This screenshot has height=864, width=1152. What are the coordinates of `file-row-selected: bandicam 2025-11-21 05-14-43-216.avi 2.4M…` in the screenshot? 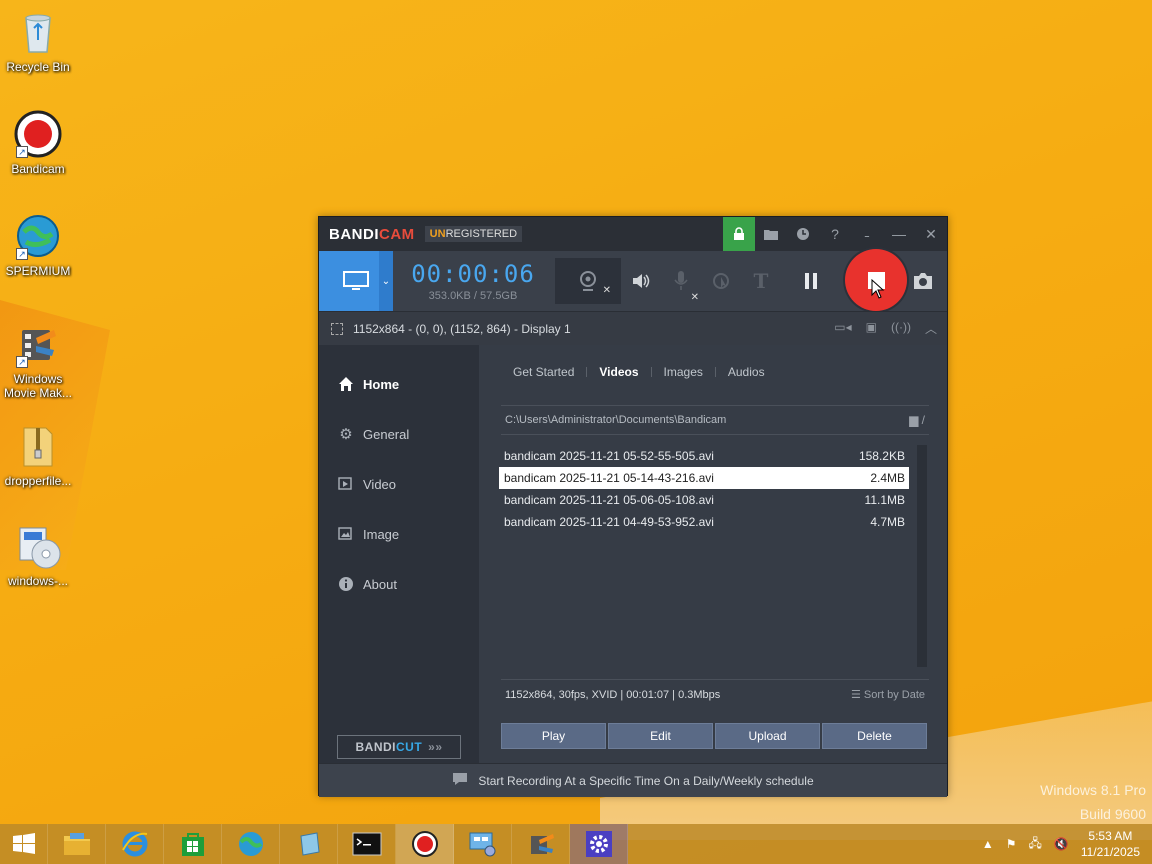 It's located at (704, 478).